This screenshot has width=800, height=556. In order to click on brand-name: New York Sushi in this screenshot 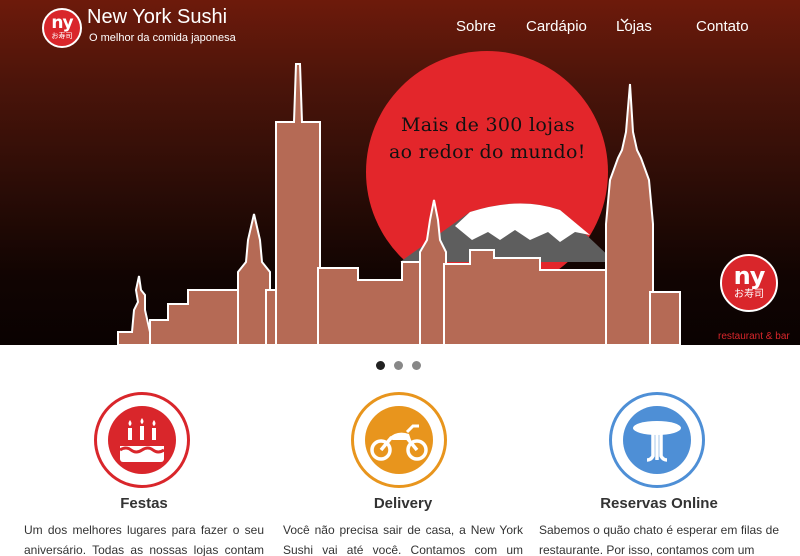, I will do `click(157, 17)`.